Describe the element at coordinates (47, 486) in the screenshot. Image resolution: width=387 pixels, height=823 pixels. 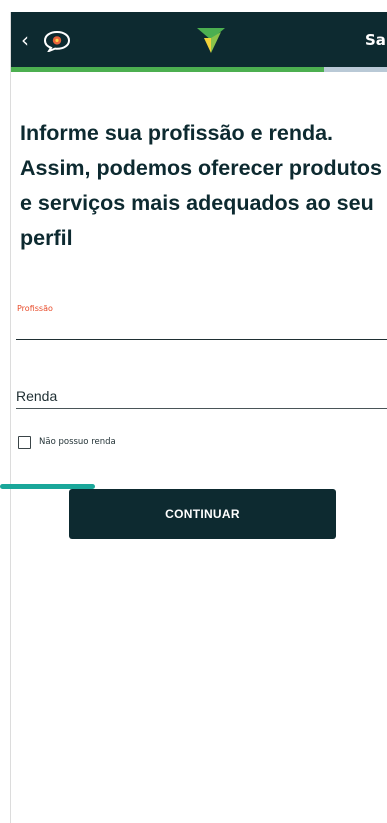
I see `pointer-indicator` at that location.